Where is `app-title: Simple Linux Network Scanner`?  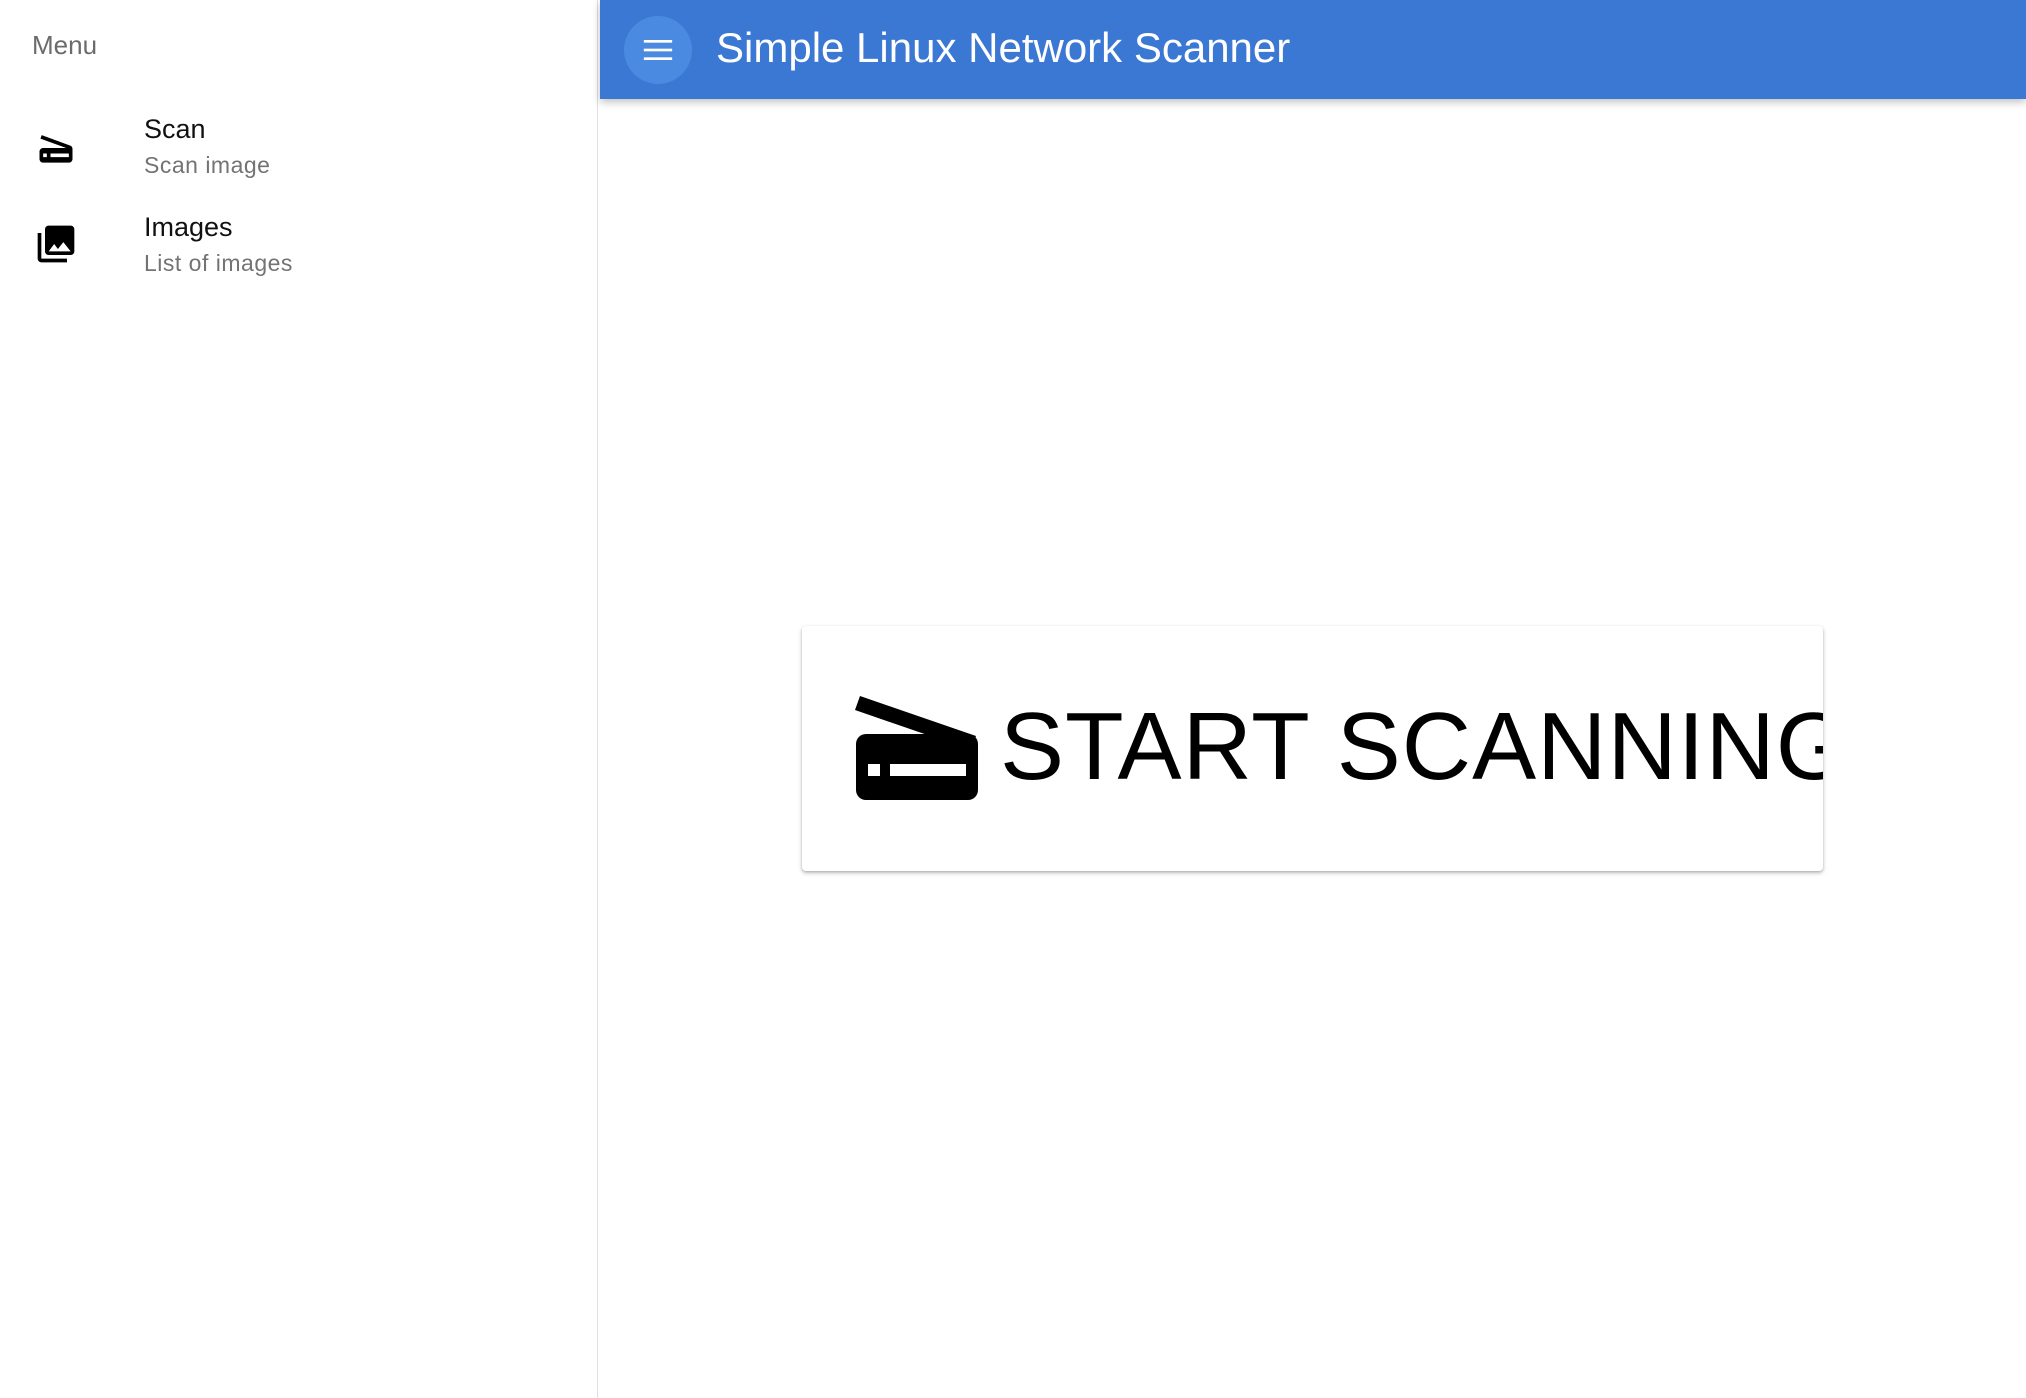 app-title: Simple Linux Network Scanner is located at coordinates (1003, 47).